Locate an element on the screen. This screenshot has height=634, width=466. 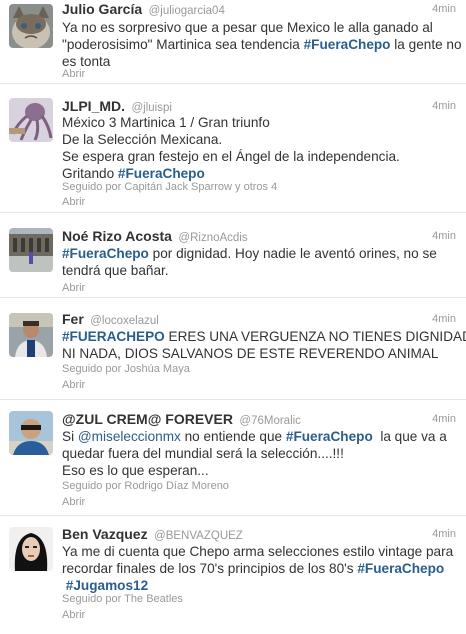
followed-by-note: Seguido por Joshúa Maya is located at coordinates (126, 369).